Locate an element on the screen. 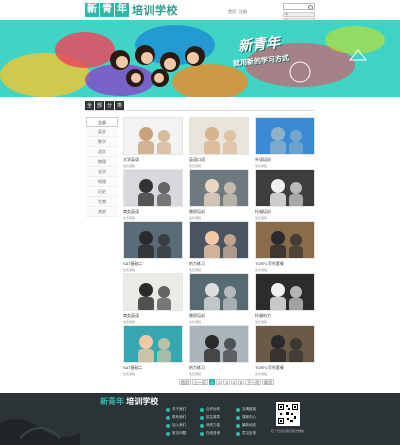 This screenshot has height=445, width=400. pagination-page: 5 is located at coordinates (241, 382).